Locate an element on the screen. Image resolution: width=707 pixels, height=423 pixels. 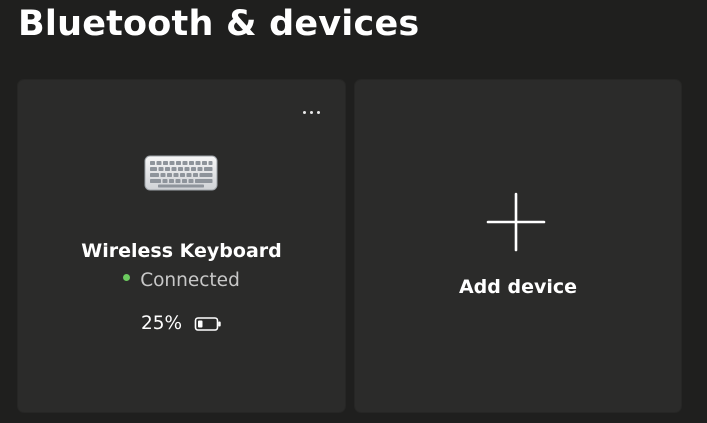
more-options-button is located at coordinates (311, 112).